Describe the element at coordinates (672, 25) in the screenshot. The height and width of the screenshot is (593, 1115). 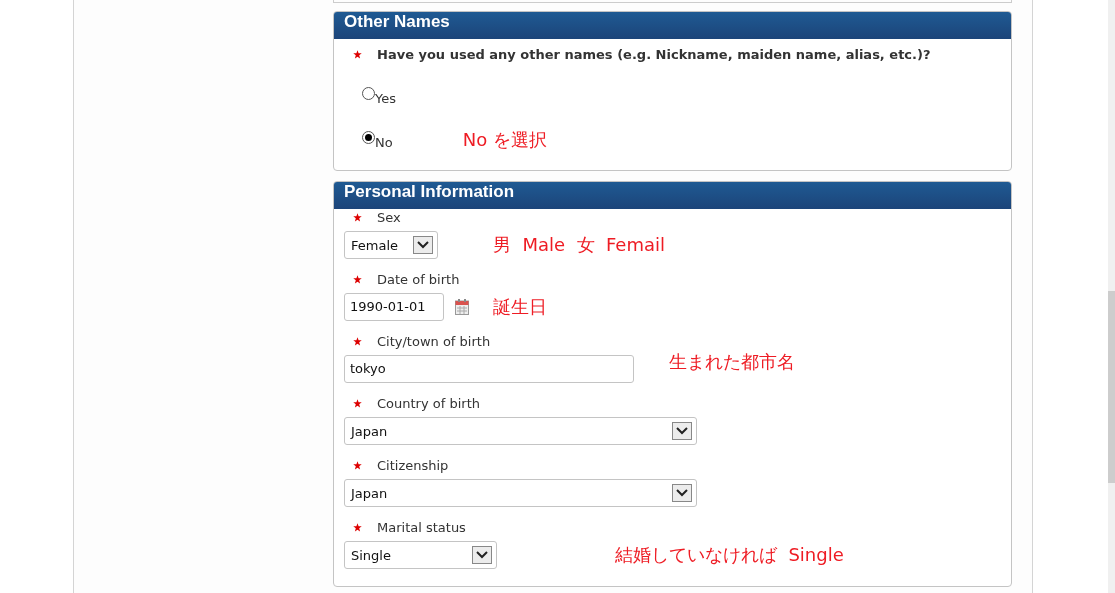
I see `panel-title: Other Names` at that location.